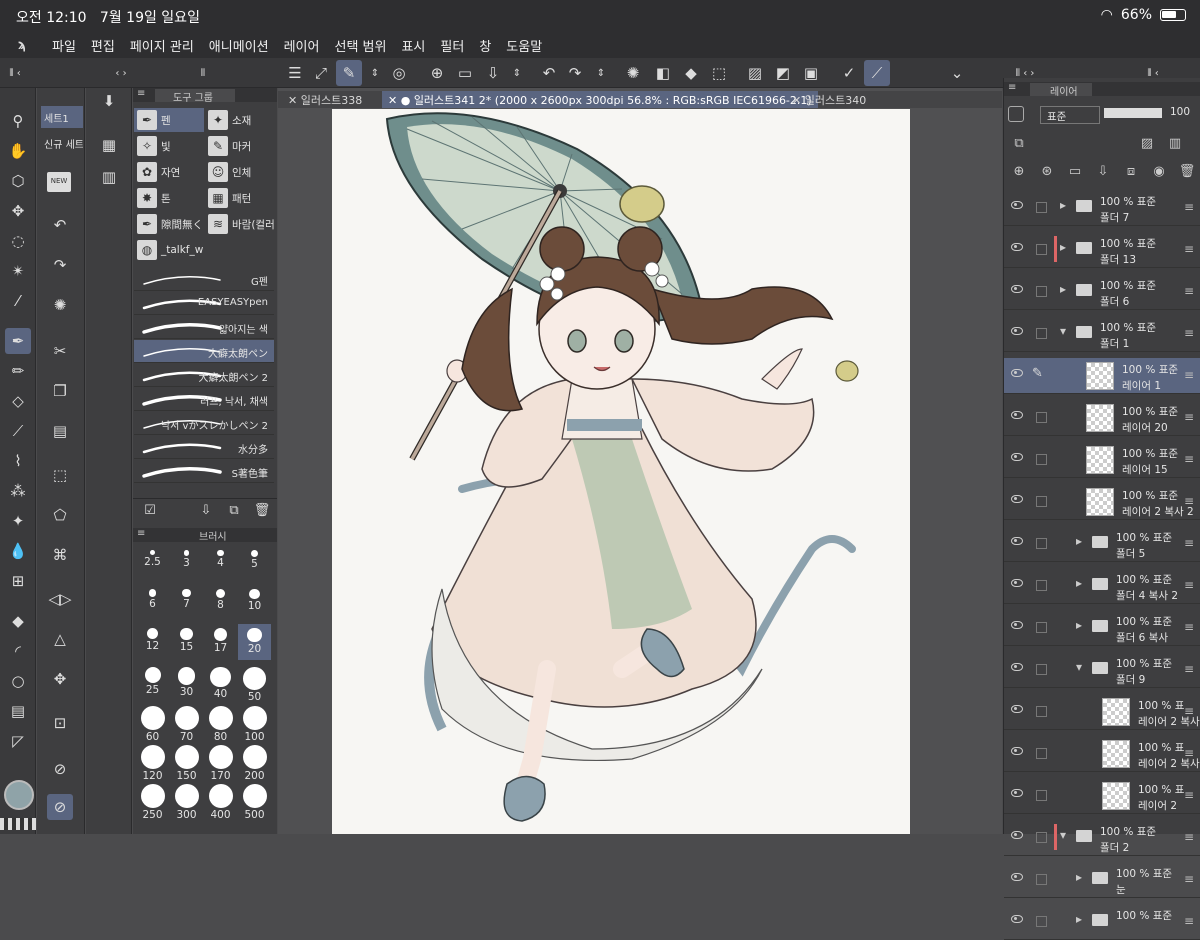  What do you see at coordinates (60, 679) in the screenshot?
I see `move-layer-icon: ✥` at bounding box center [60, 679].